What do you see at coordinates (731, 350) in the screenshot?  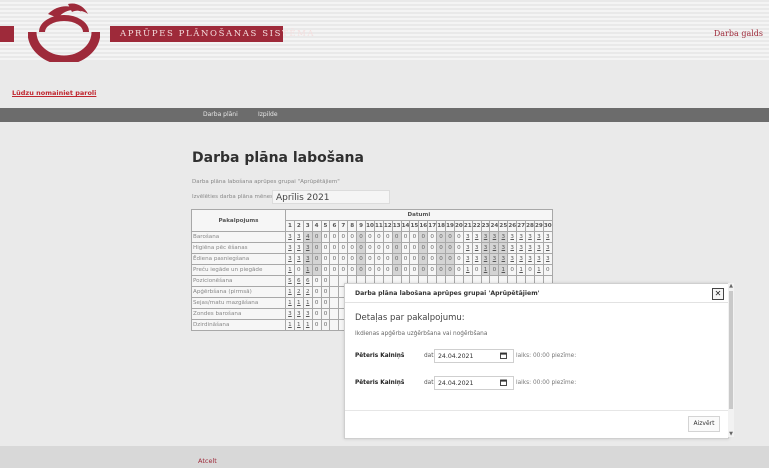 I see `scroll-thumb` at bounding box center [731, 350].